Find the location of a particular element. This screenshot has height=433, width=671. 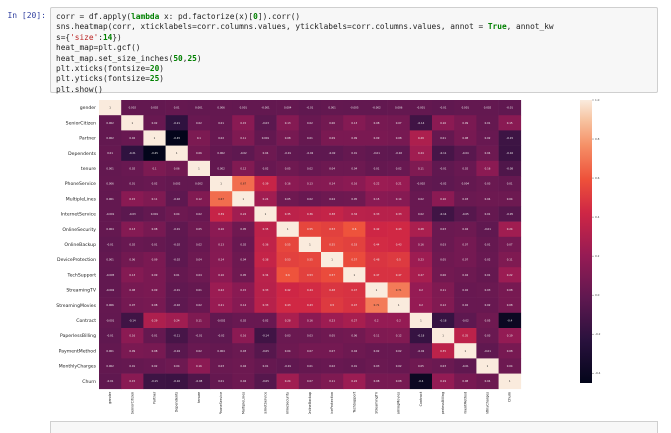

heatmap-annotation: 0.44 is located at coordinates (310, 290).